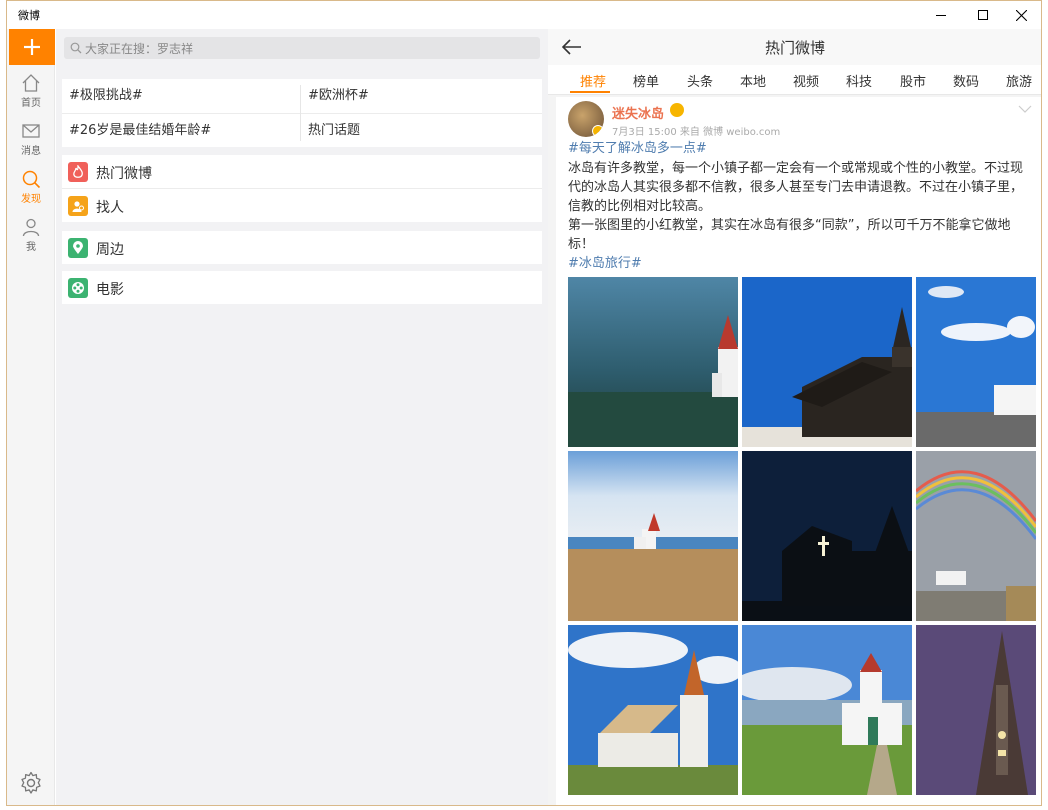 Image resolution: width=1048 pixels, height=810 pixels. What do you see at coordinates (140, 131) in the screenshot?
I see `topic-item: #26岁是最佳结婚年龄#` at bounding box center [140, 131].